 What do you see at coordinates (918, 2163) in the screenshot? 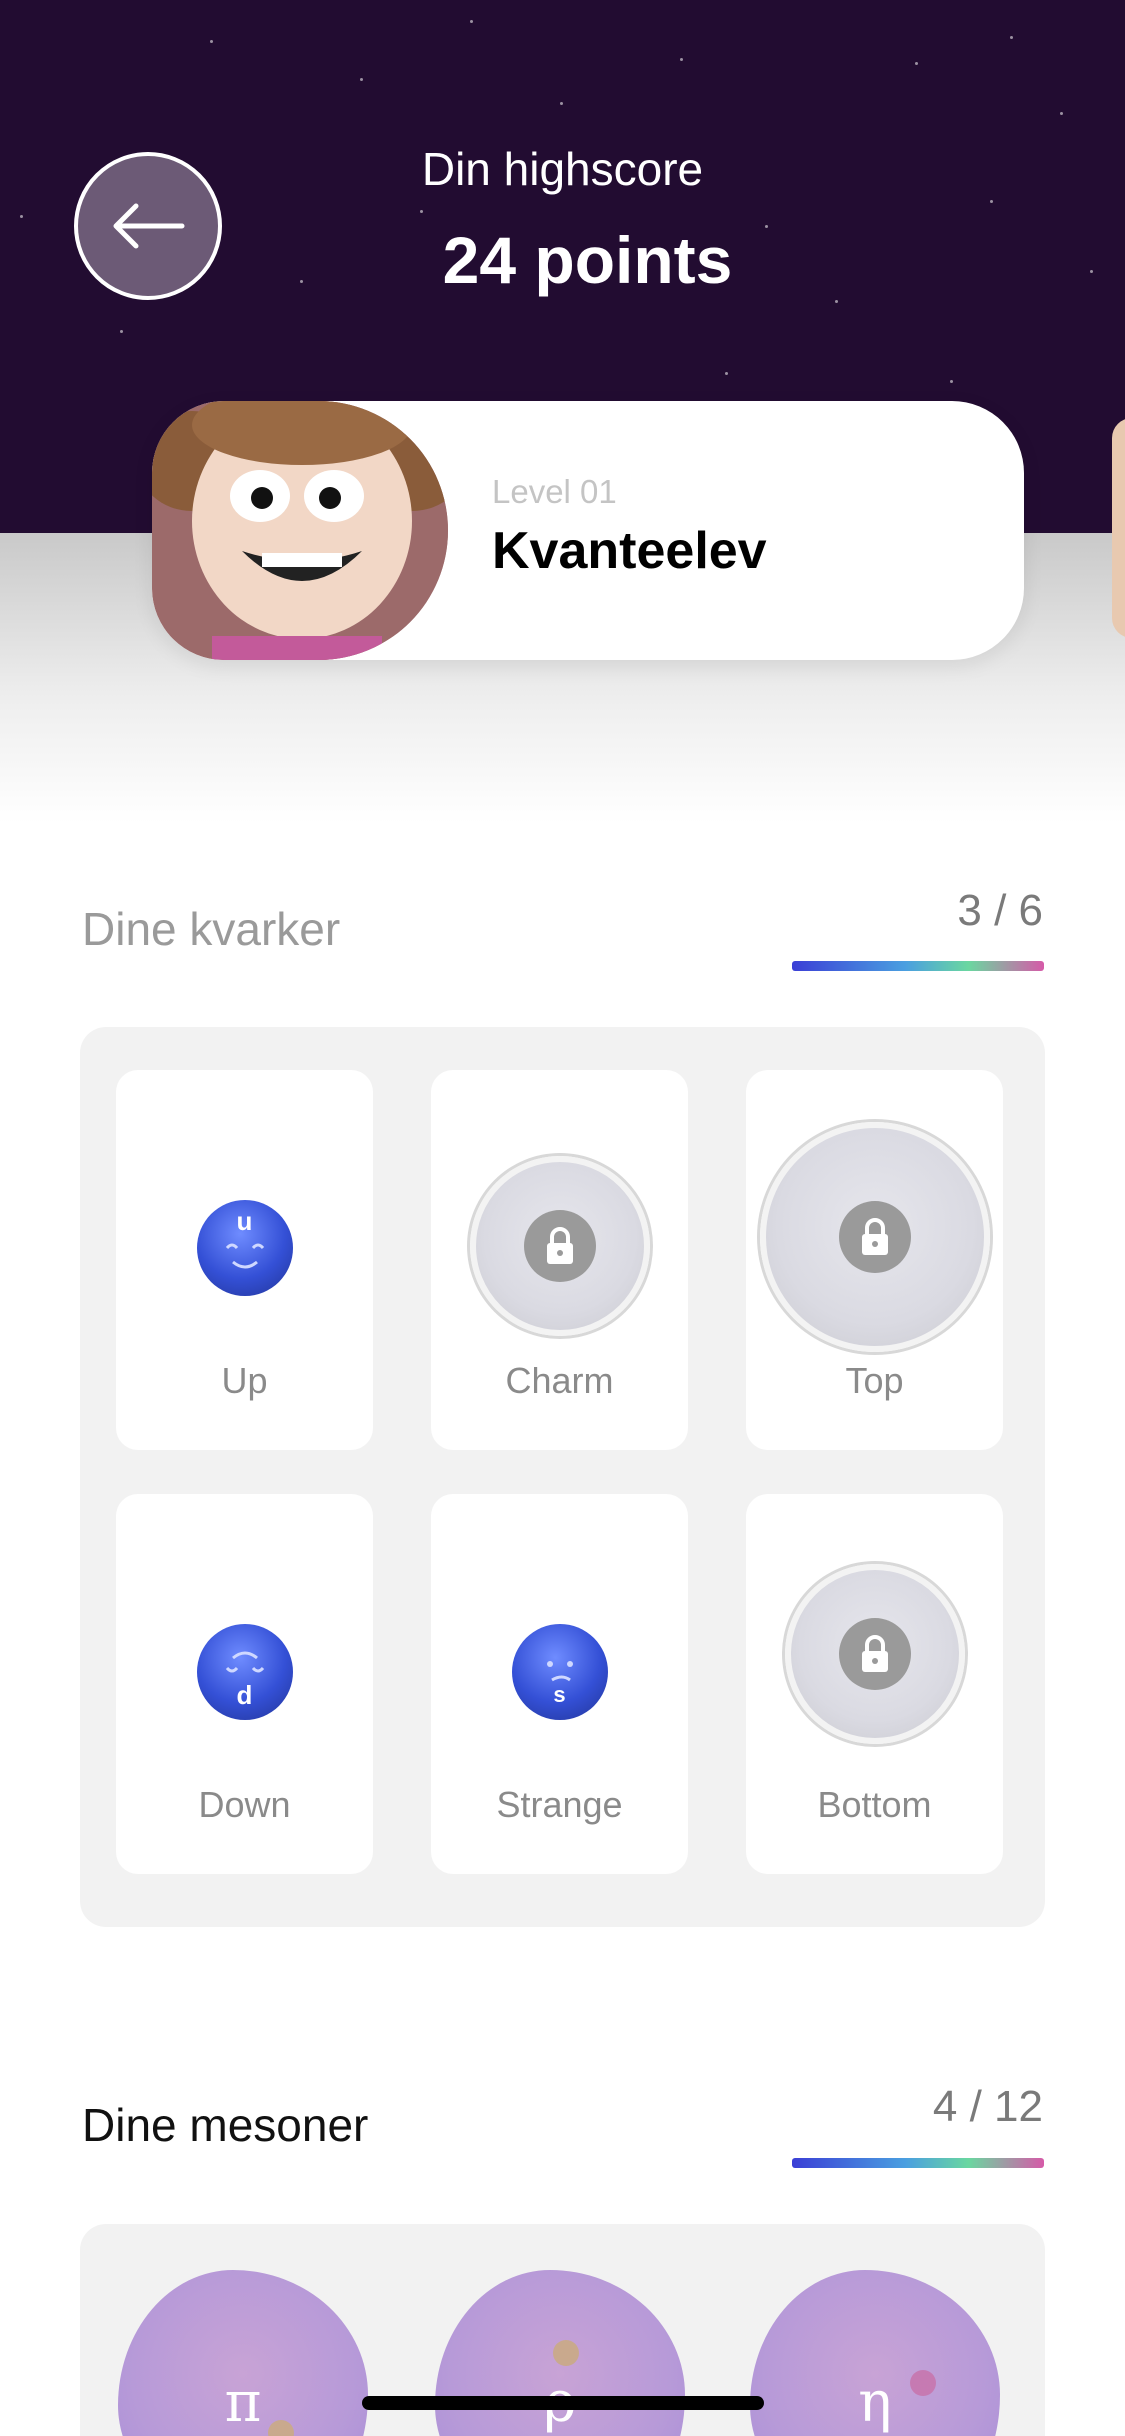
I see `mesons-progress-bar` at bounding box center [918, 2163].